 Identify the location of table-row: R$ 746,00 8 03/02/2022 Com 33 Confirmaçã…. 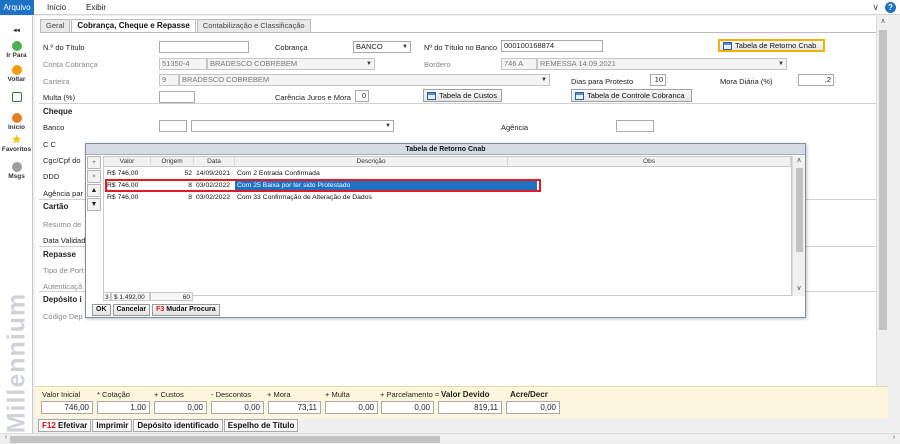
(447, 198).